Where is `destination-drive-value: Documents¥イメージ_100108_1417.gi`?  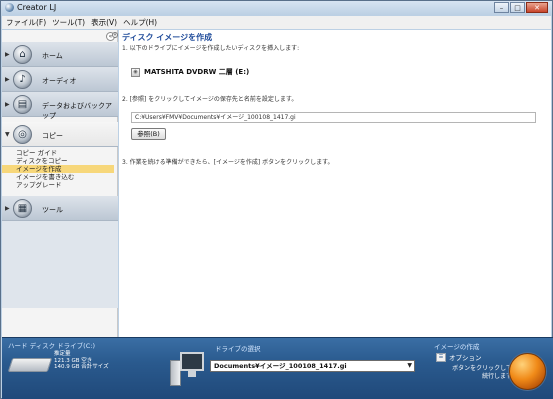
destination-drive-value: Documents¥イメージ_100108_1417.gi is located at coordinates (280, 366).